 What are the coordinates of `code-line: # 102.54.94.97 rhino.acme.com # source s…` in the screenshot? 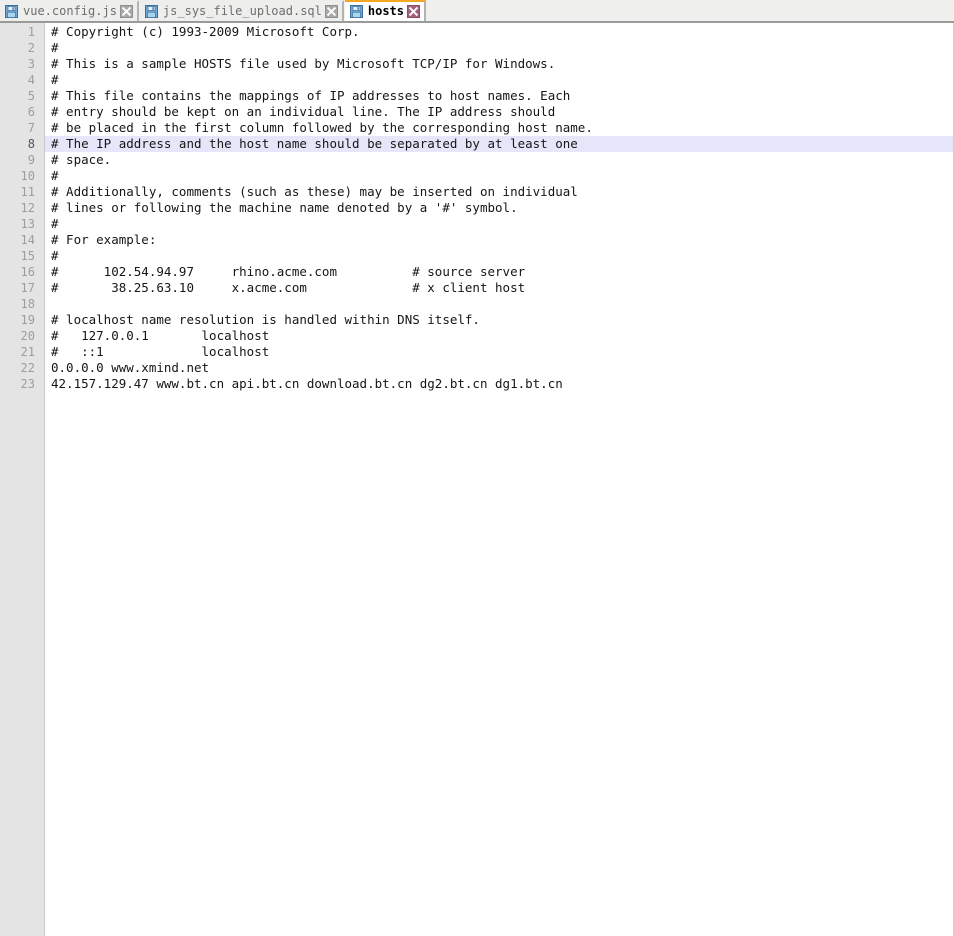 It's located at (499, 272).